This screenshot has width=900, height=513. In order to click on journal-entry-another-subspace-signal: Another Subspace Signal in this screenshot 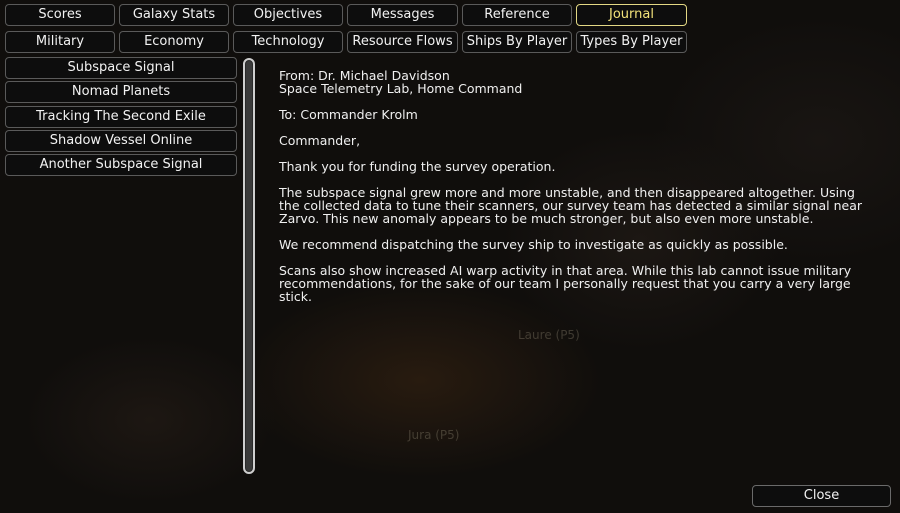, I will do `click(121, 165)`.